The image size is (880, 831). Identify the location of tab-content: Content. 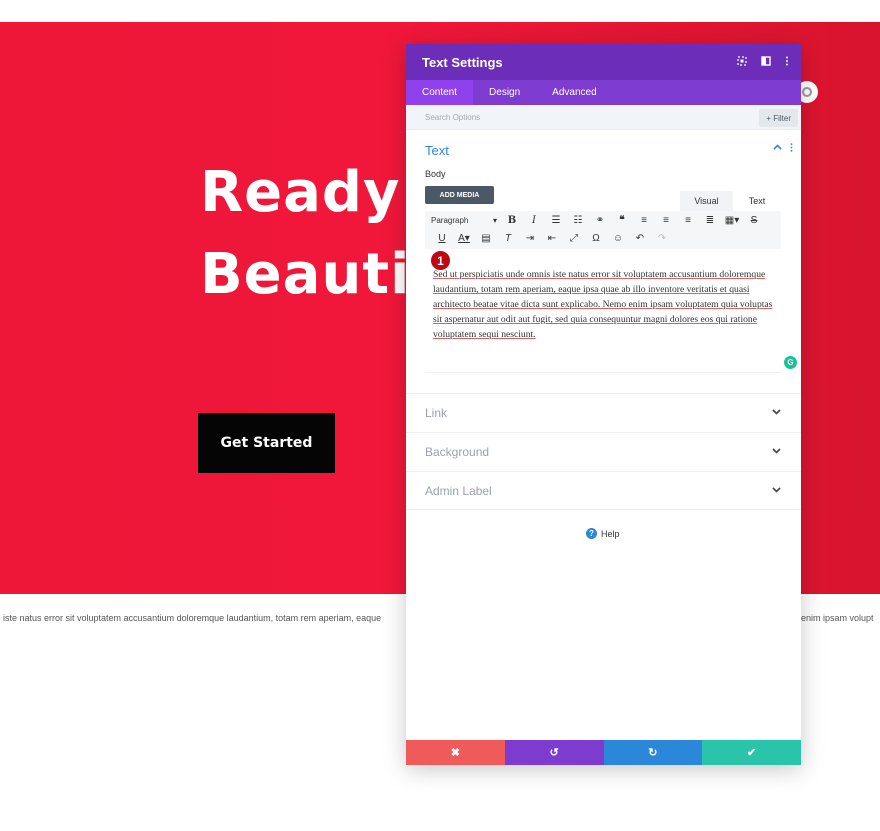
(440, 92).